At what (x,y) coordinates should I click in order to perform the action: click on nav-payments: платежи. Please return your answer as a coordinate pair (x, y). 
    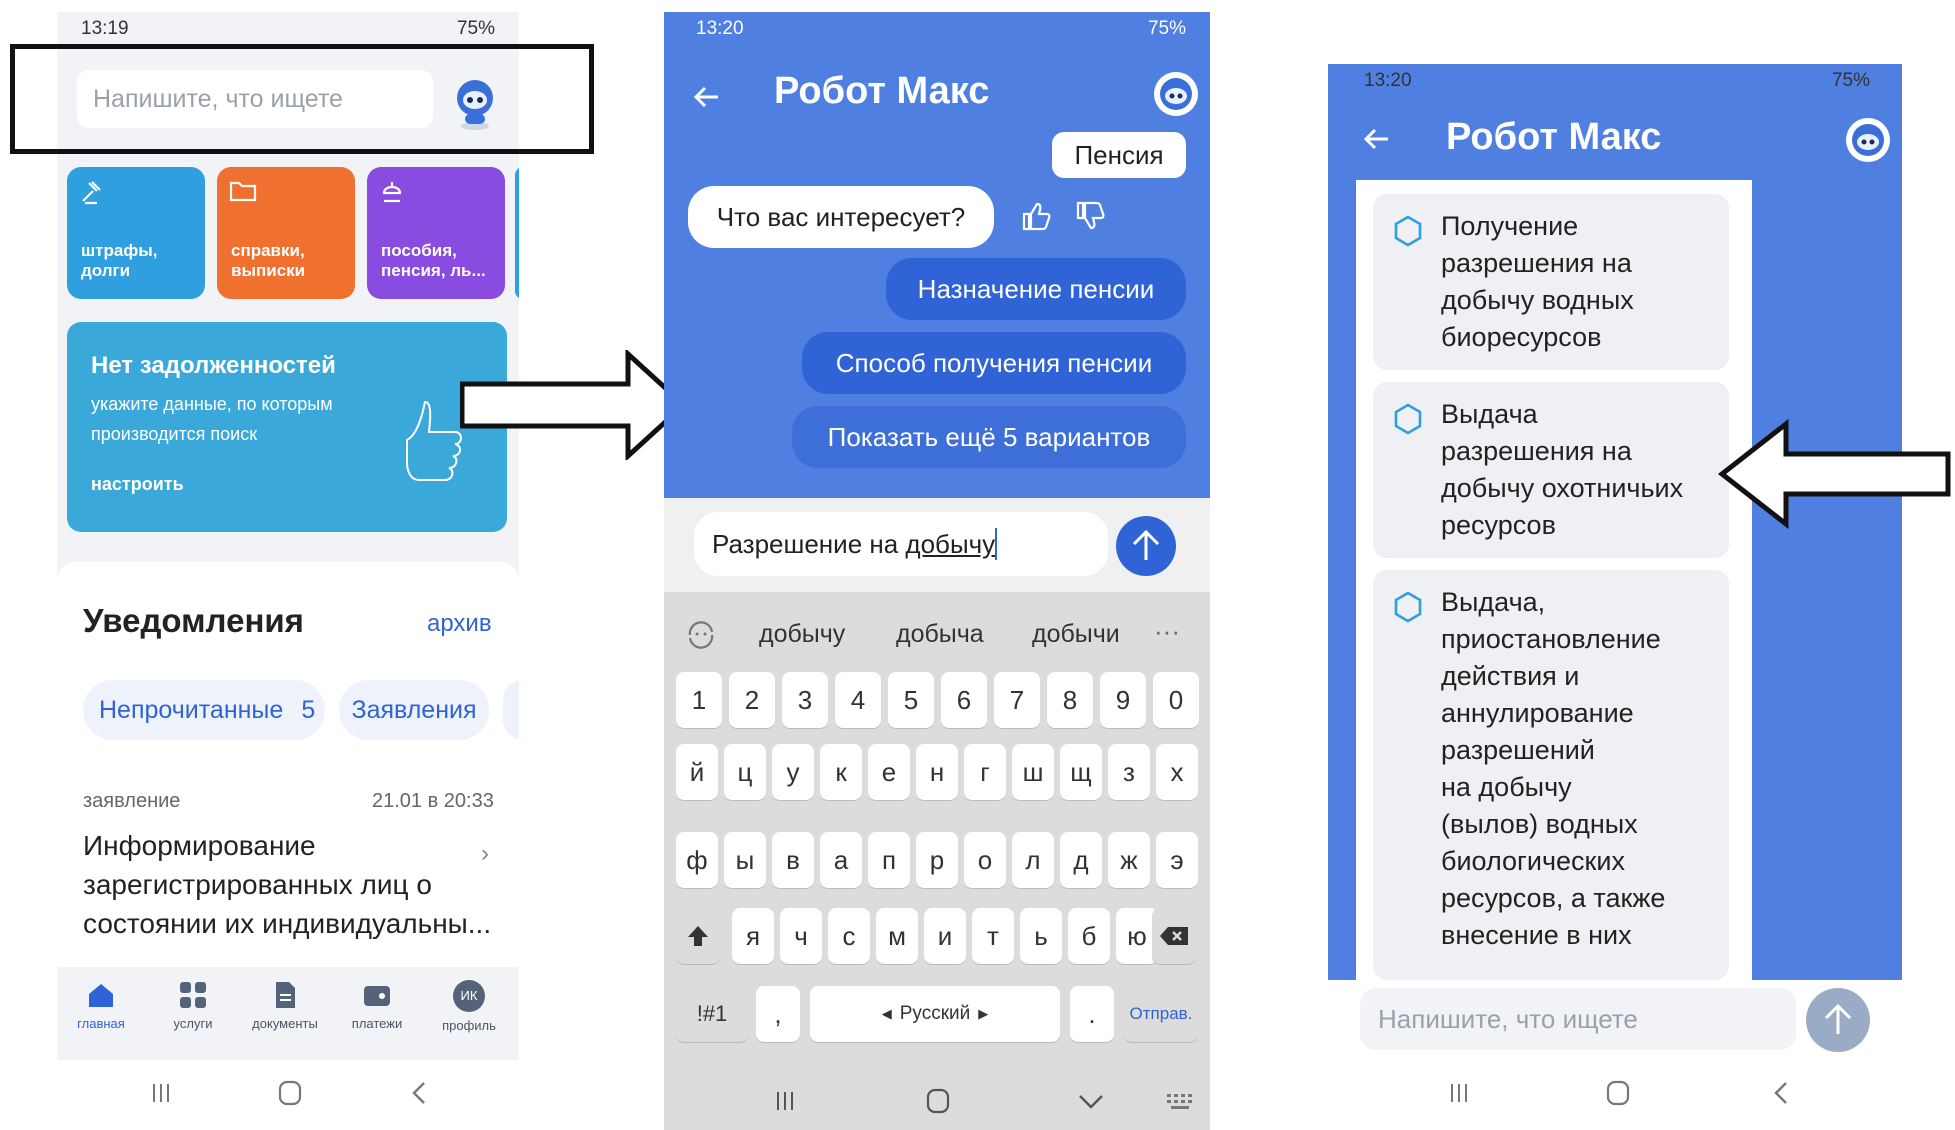
    Looking at the image, I should click on (377, 1005).